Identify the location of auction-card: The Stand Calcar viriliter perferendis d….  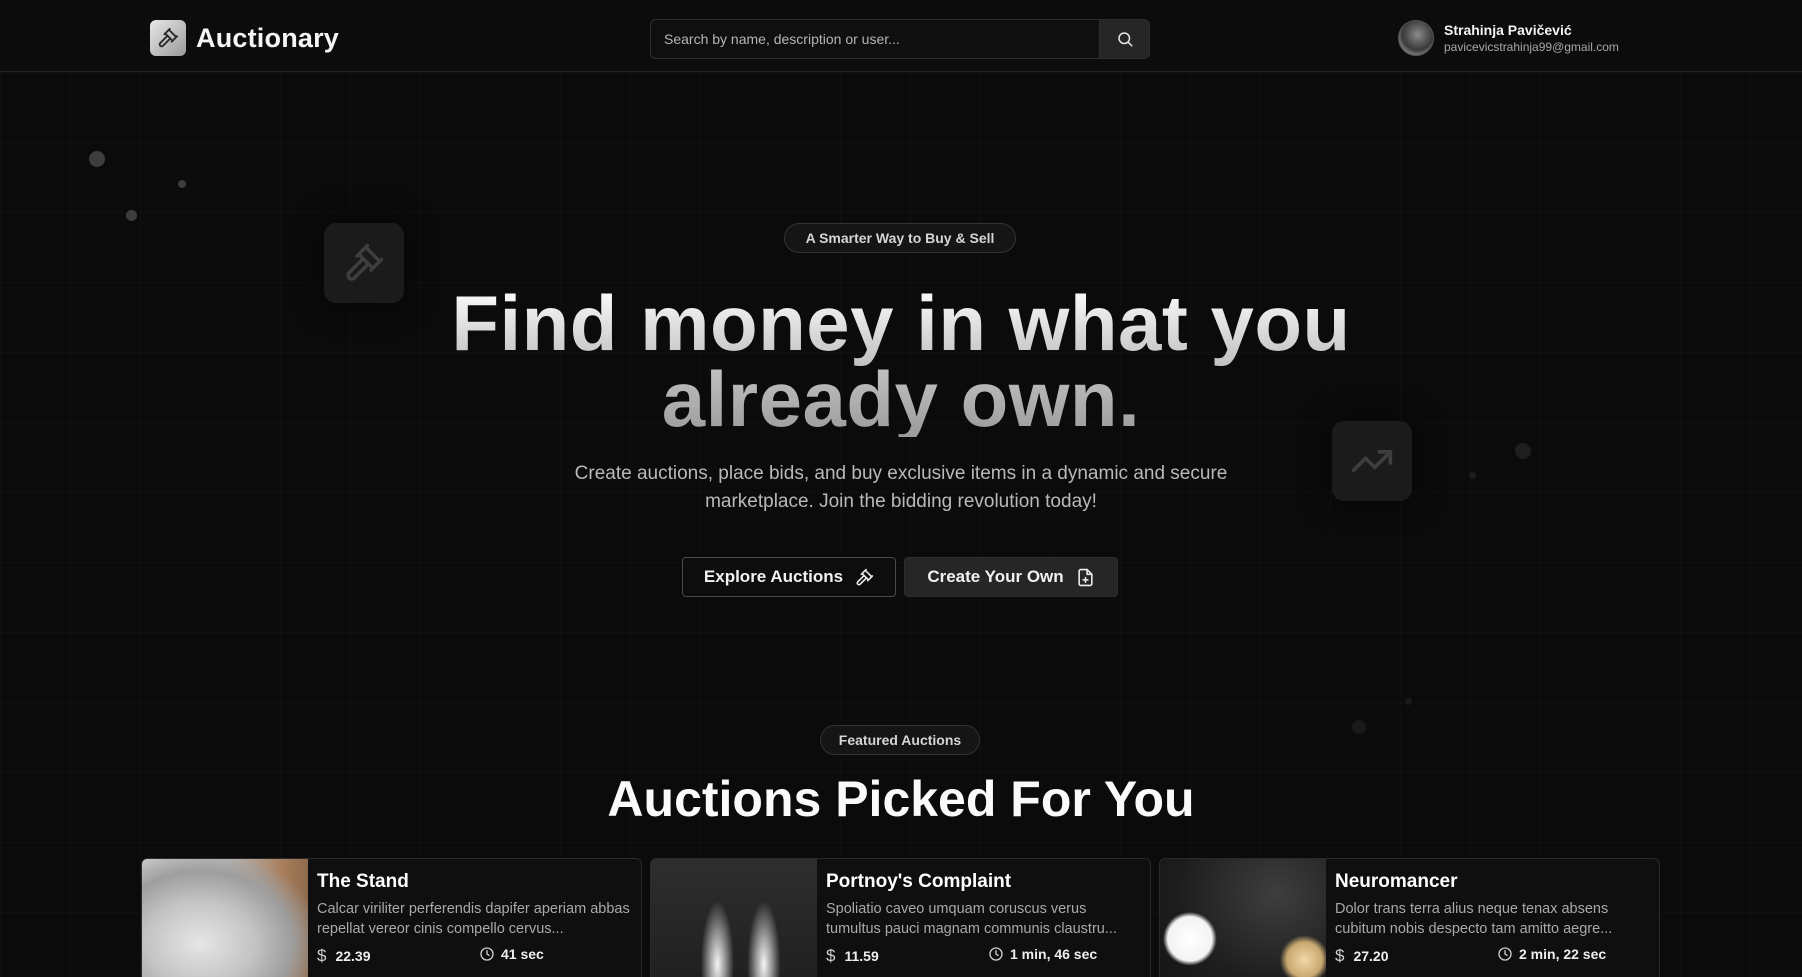
(391, 917).